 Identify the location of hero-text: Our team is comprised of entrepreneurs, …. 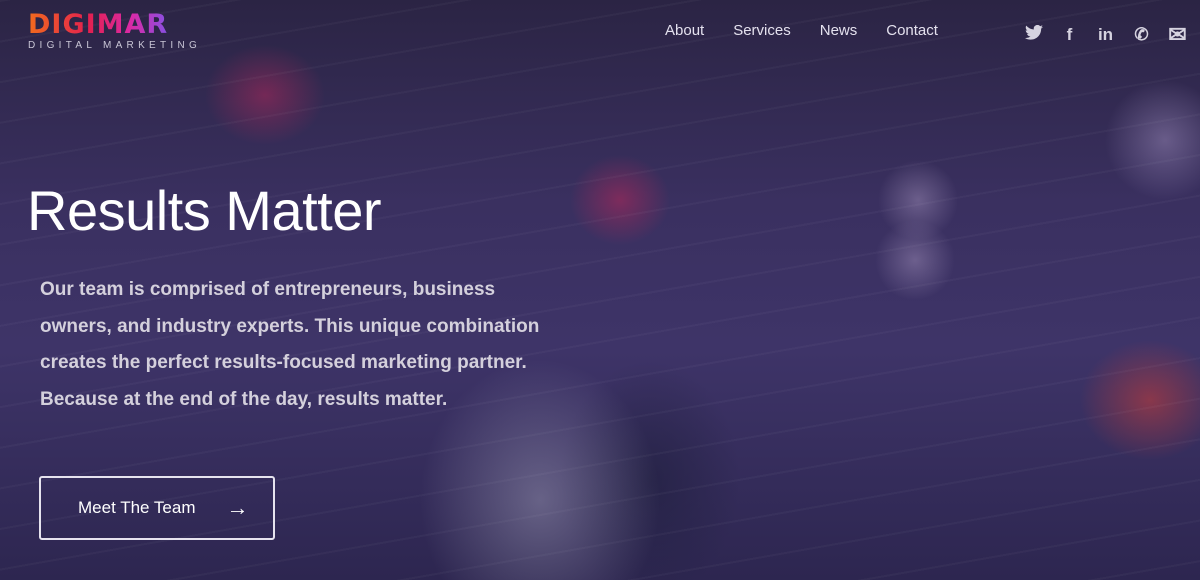
(290, 344).